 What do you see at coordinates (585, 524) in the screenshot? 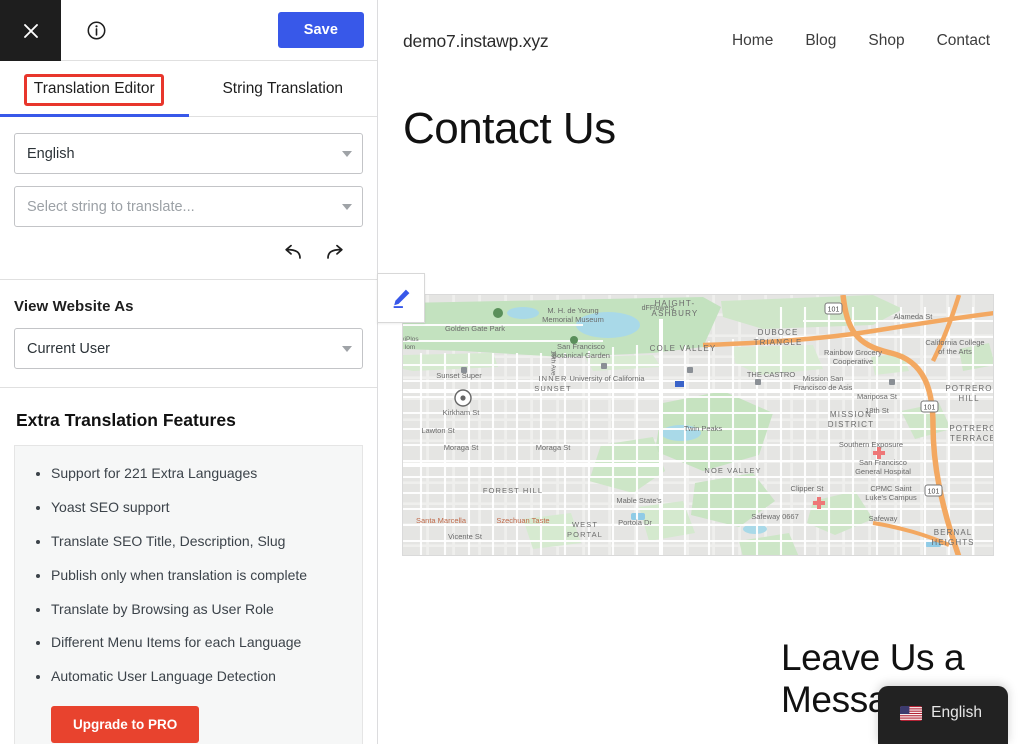
I see `svg-text: WEST` at bounding box center [585, 524].